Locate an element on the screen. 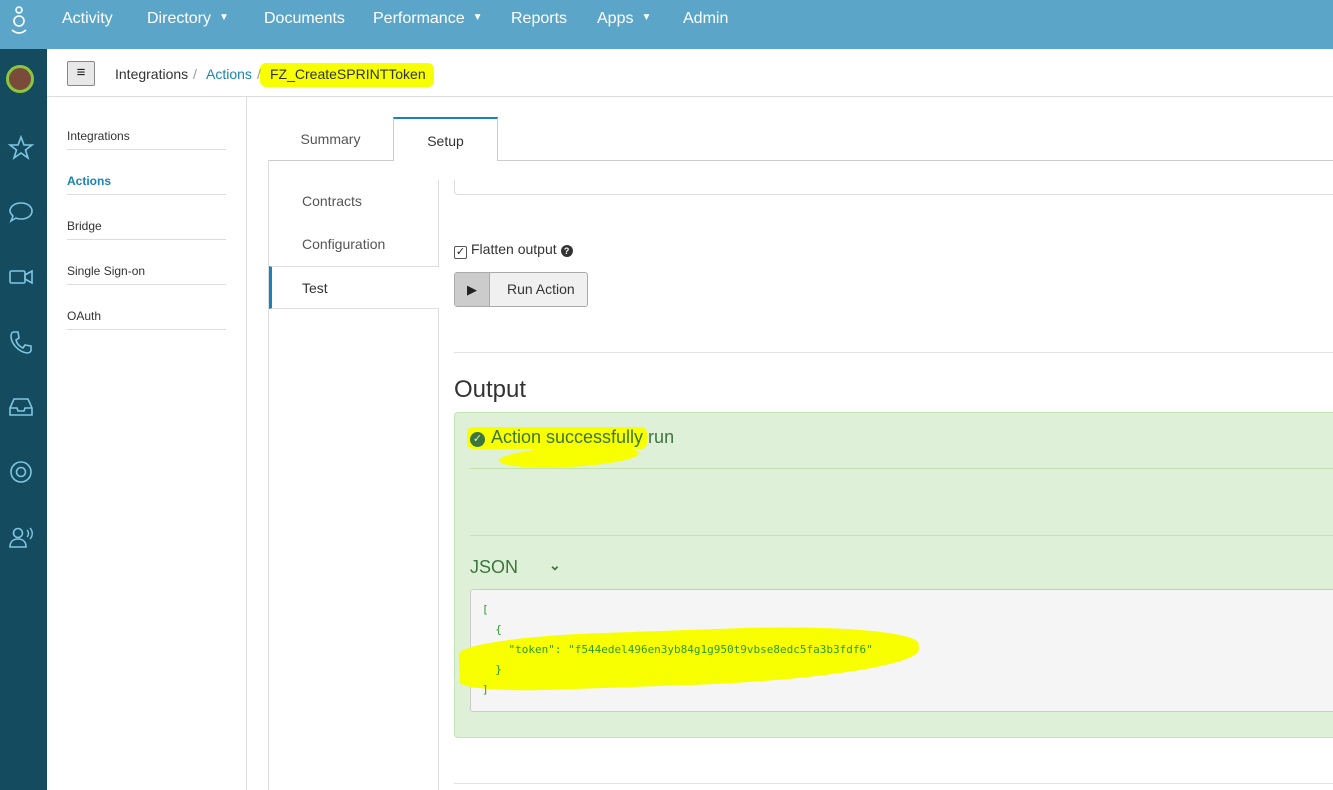 The width and height of the screenshot is (1333, 790). nav-reports-label: Reports is located at coordinates (539, 18).